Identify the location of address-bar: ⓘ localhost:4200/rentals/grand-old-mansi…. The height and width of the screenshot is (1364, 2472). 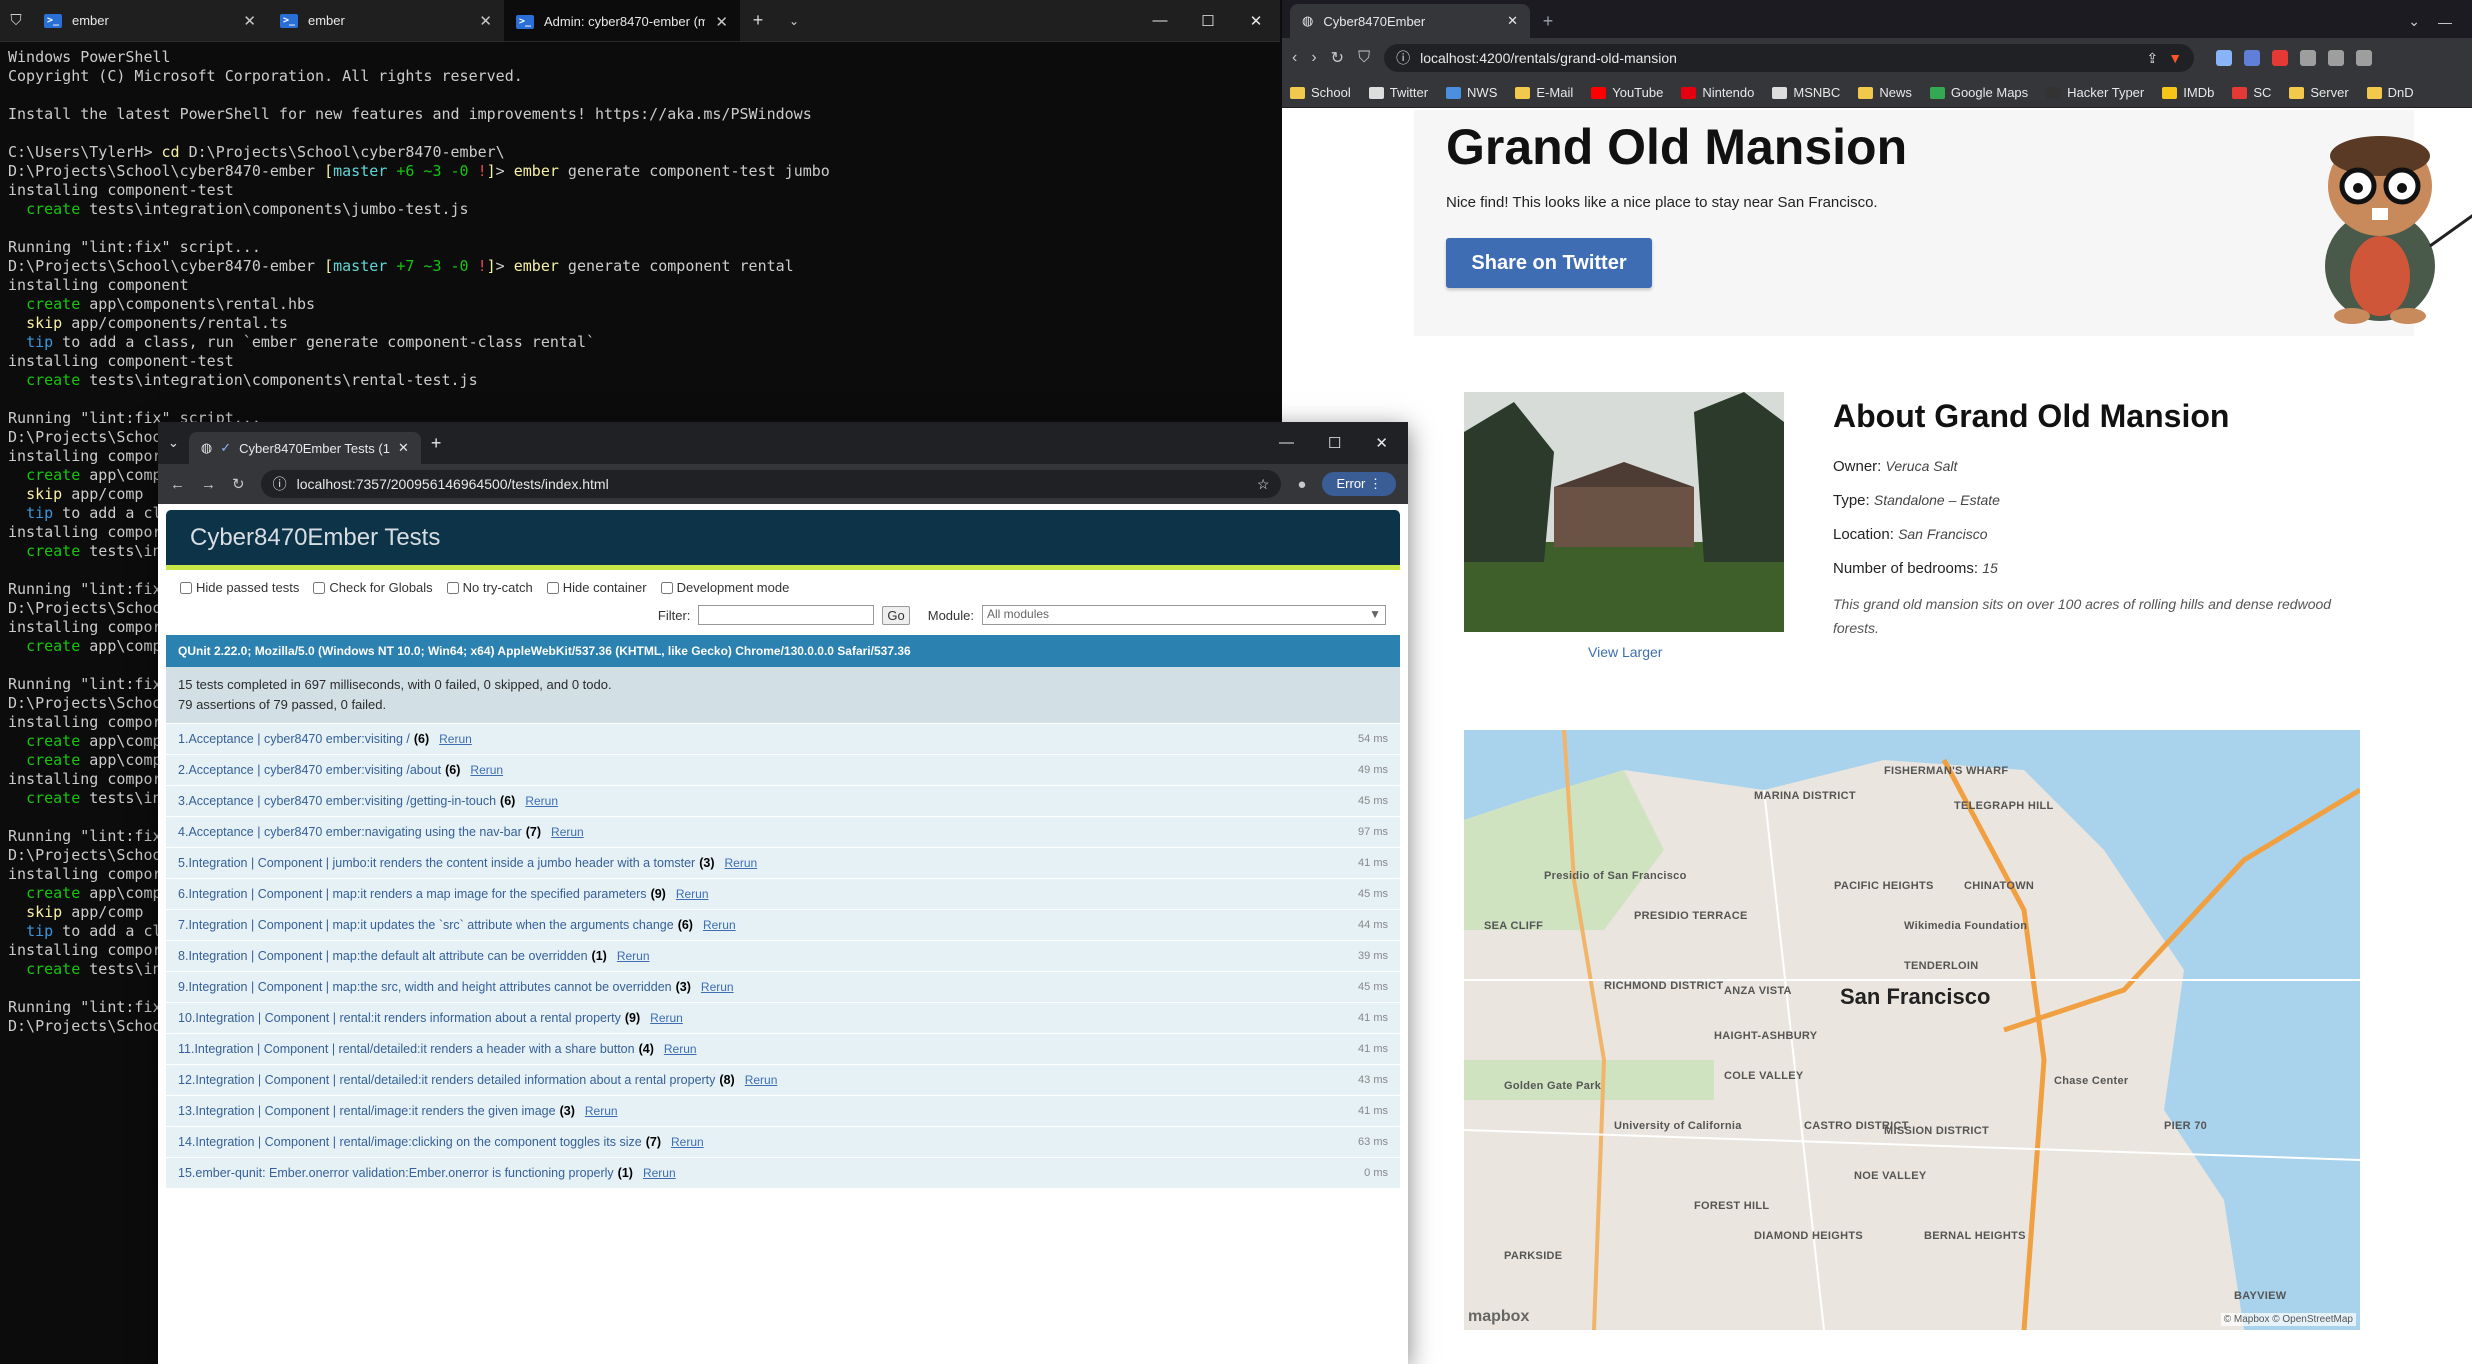
(1789, 58).